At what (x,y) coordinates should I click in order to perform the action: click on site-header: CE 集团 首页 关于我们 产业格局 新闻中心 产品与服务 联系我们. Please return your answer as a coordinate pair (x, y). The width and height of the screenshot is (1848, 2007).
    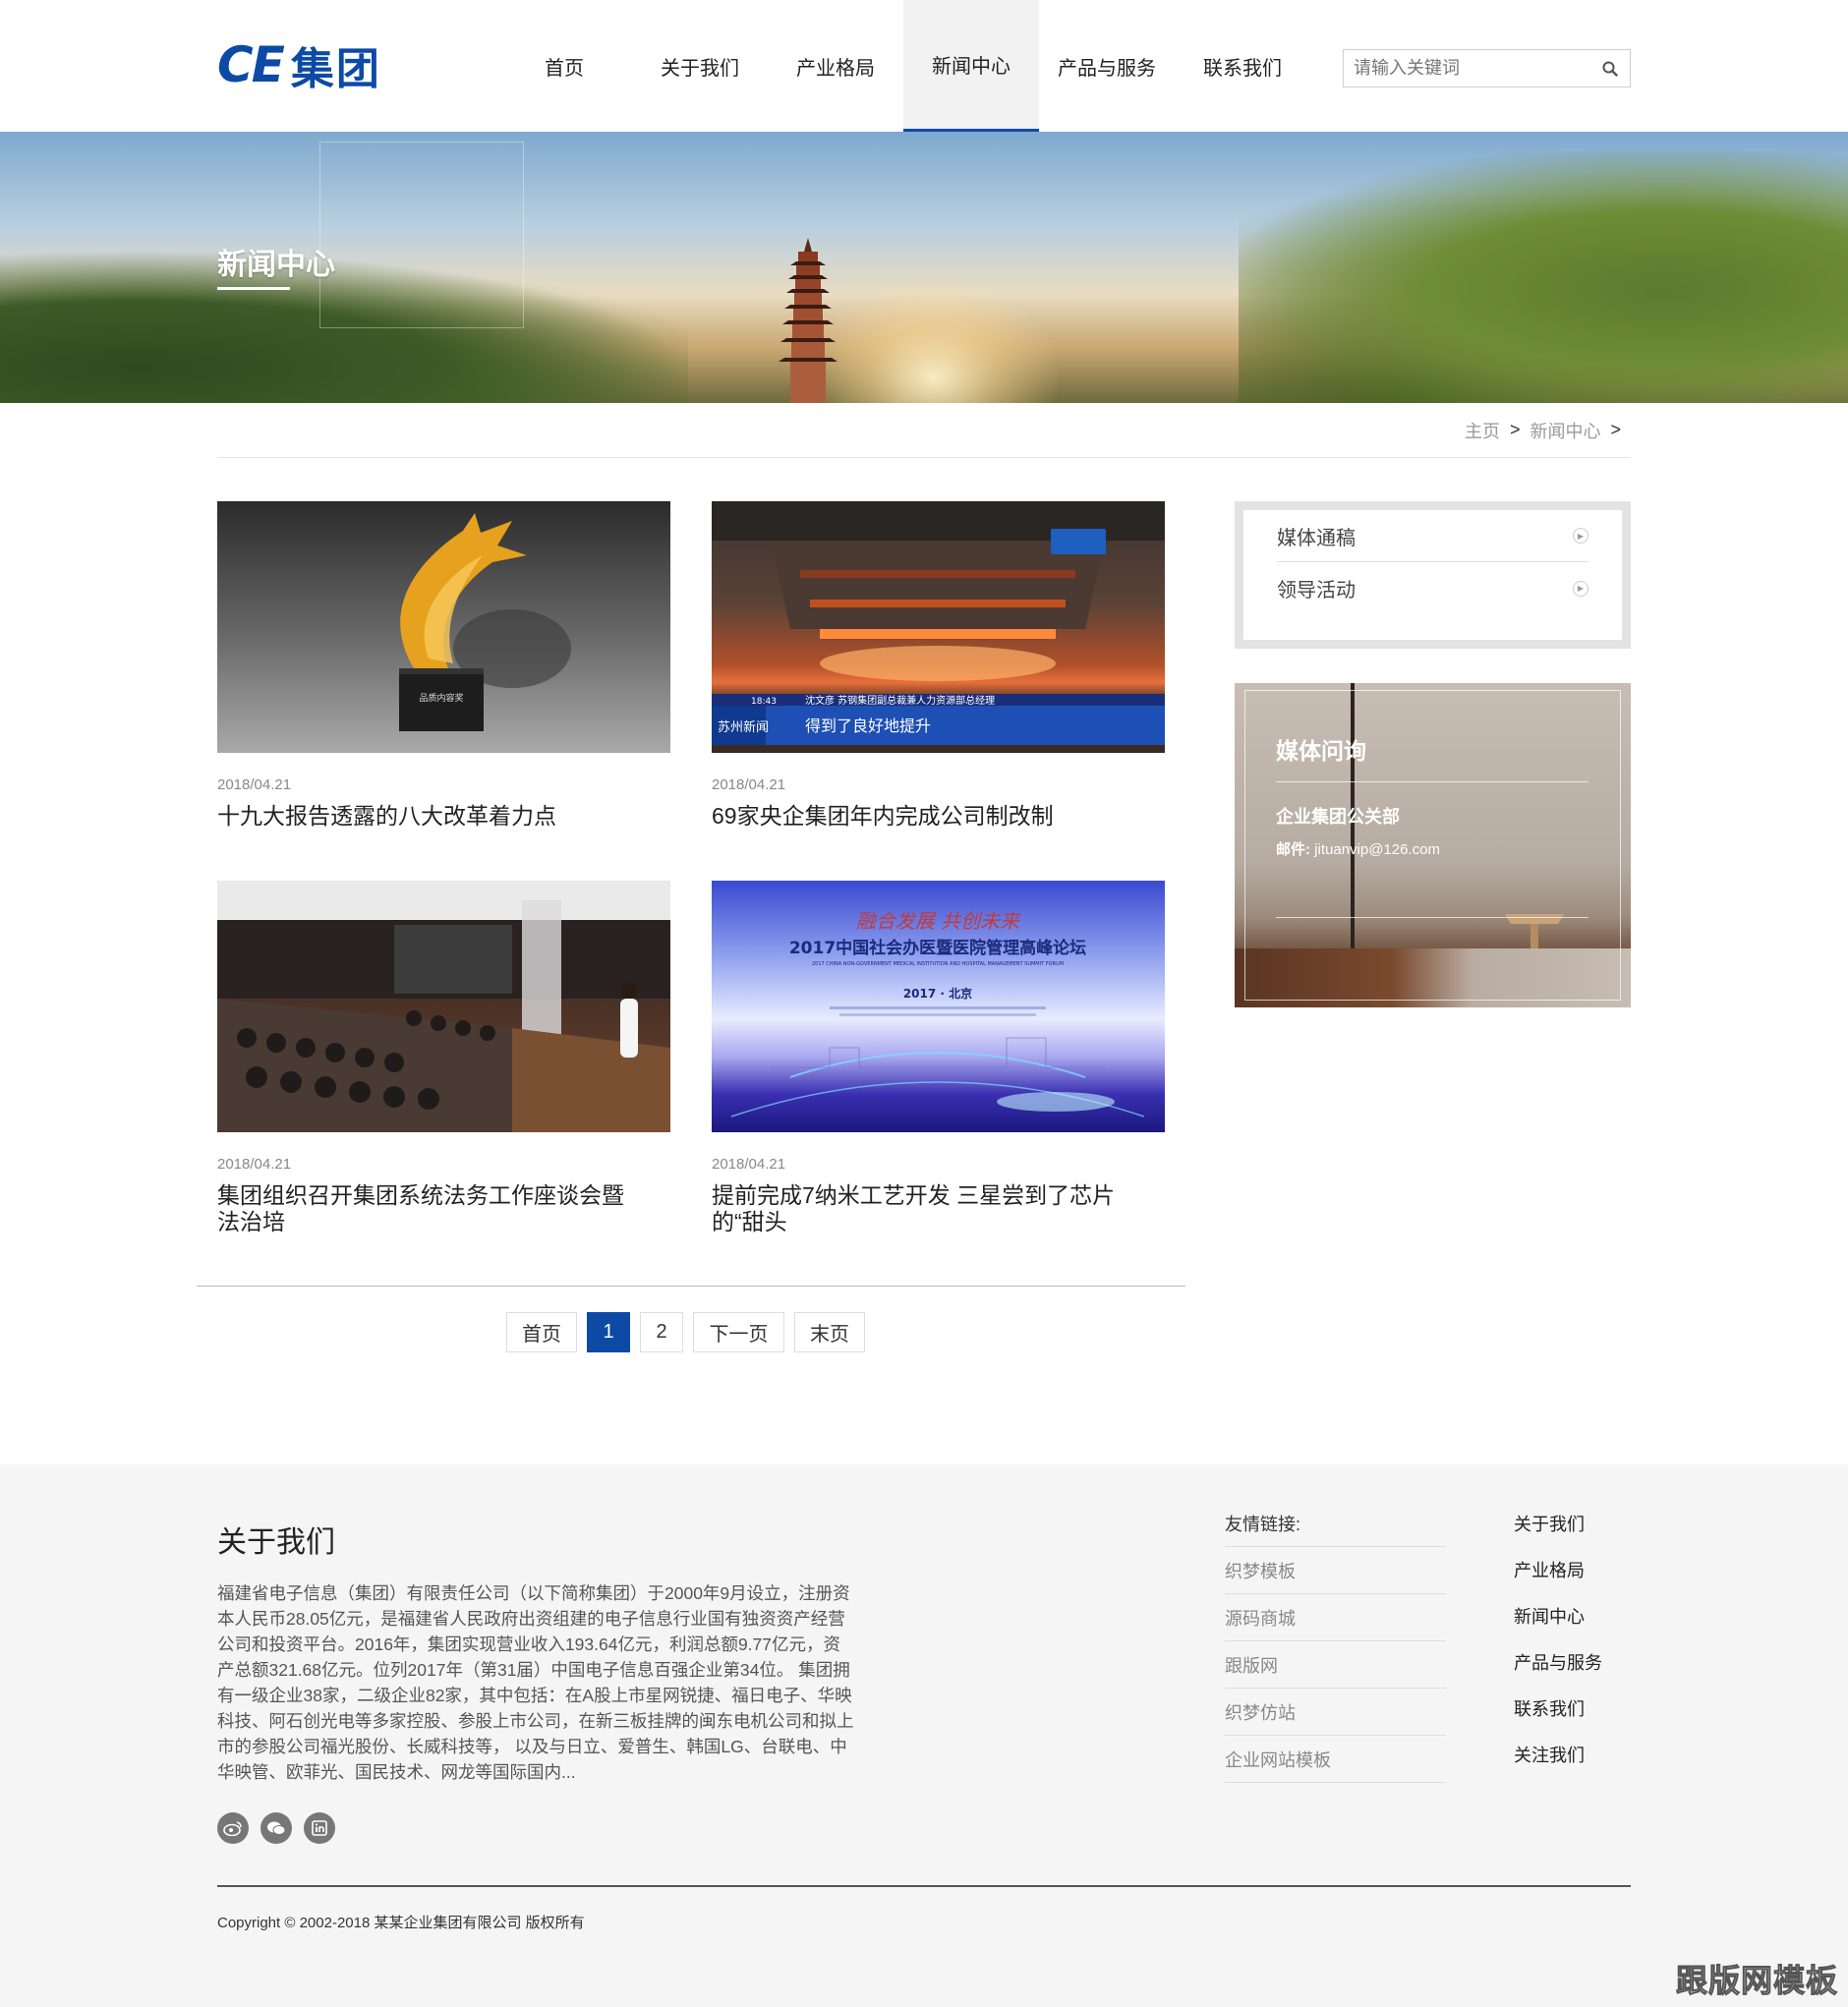
    Looking at the image, I should click on (924, 66).